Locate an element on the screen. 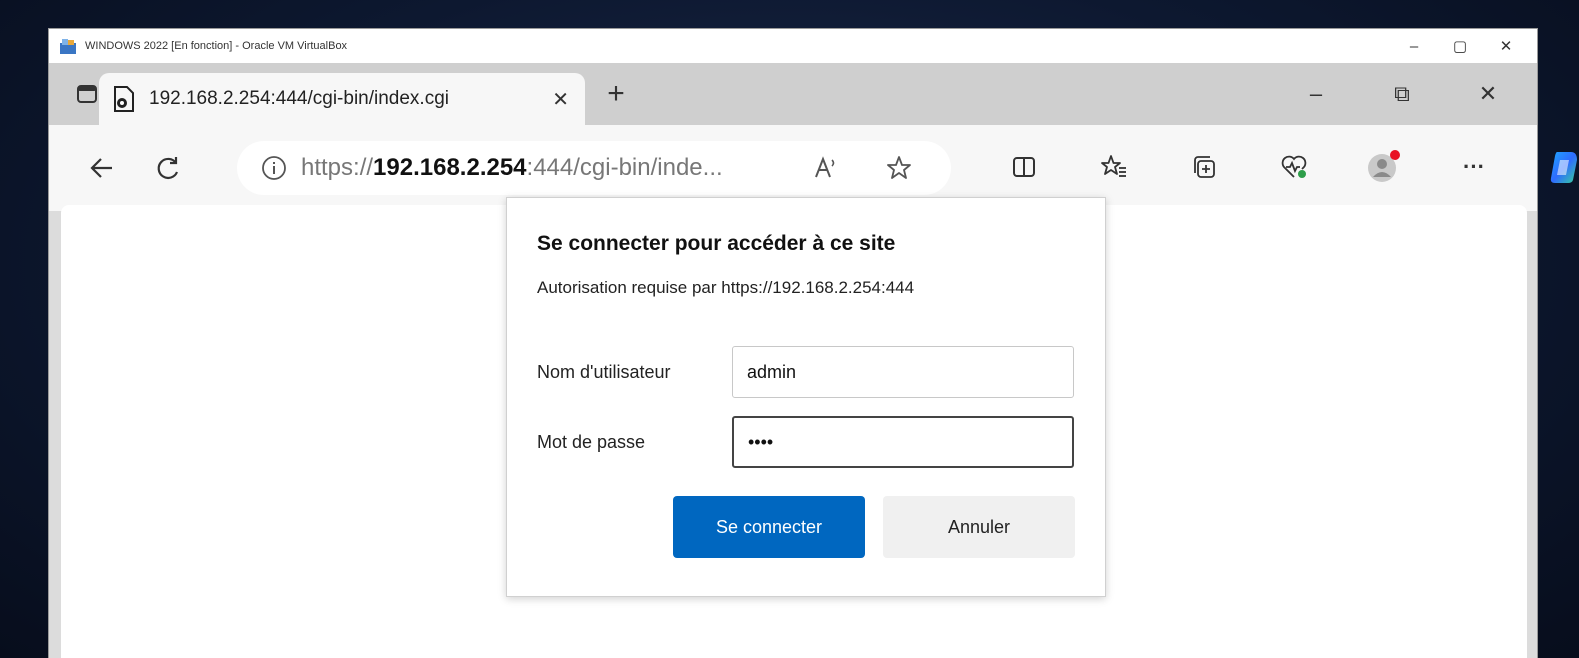 The image size is (1579, 658). back-arrow-icon is located at coordinates (101, 168).